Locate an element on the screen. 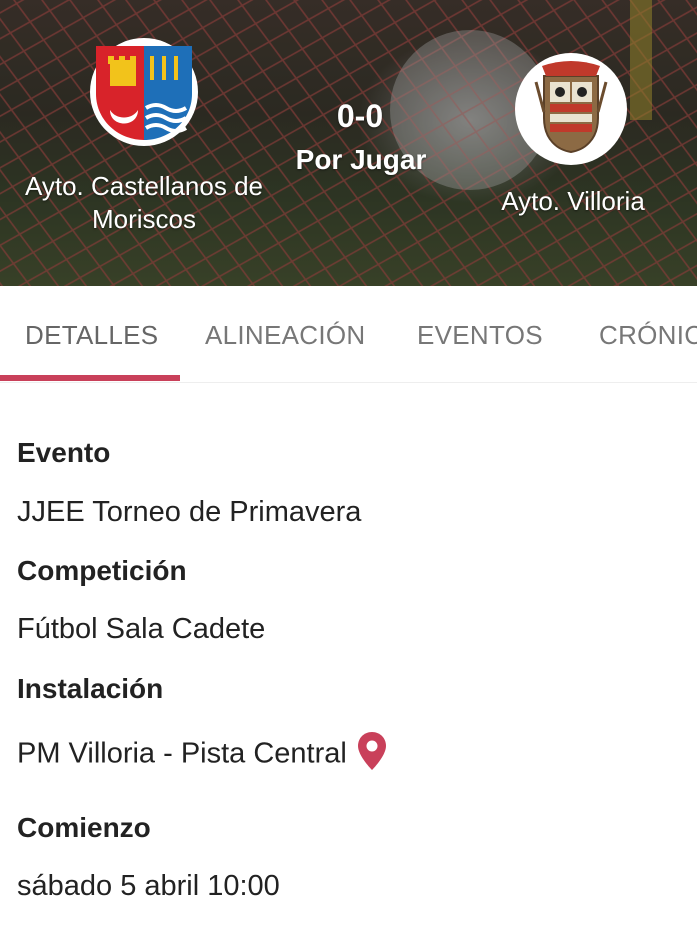  instalacion-value: PM Villoria - Pista Central is located at coordinates (182, 754).